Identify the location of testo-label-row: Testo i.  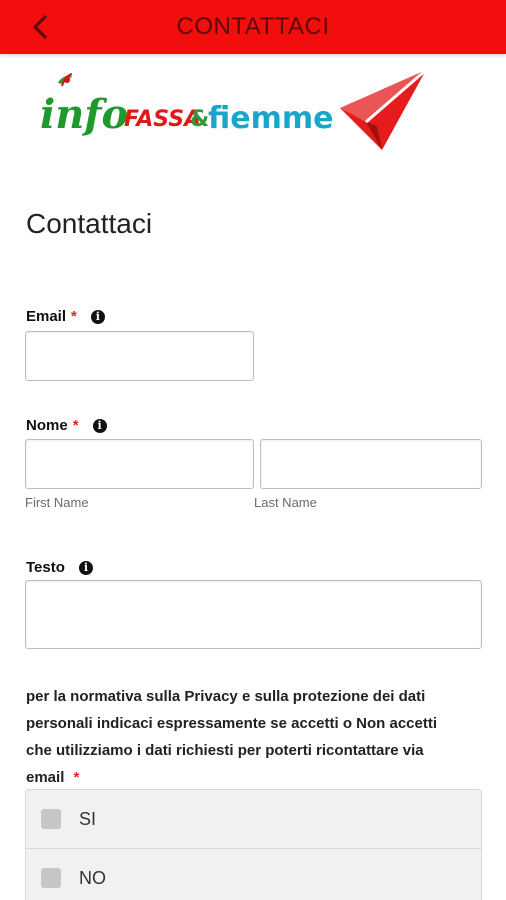
(59, 567).